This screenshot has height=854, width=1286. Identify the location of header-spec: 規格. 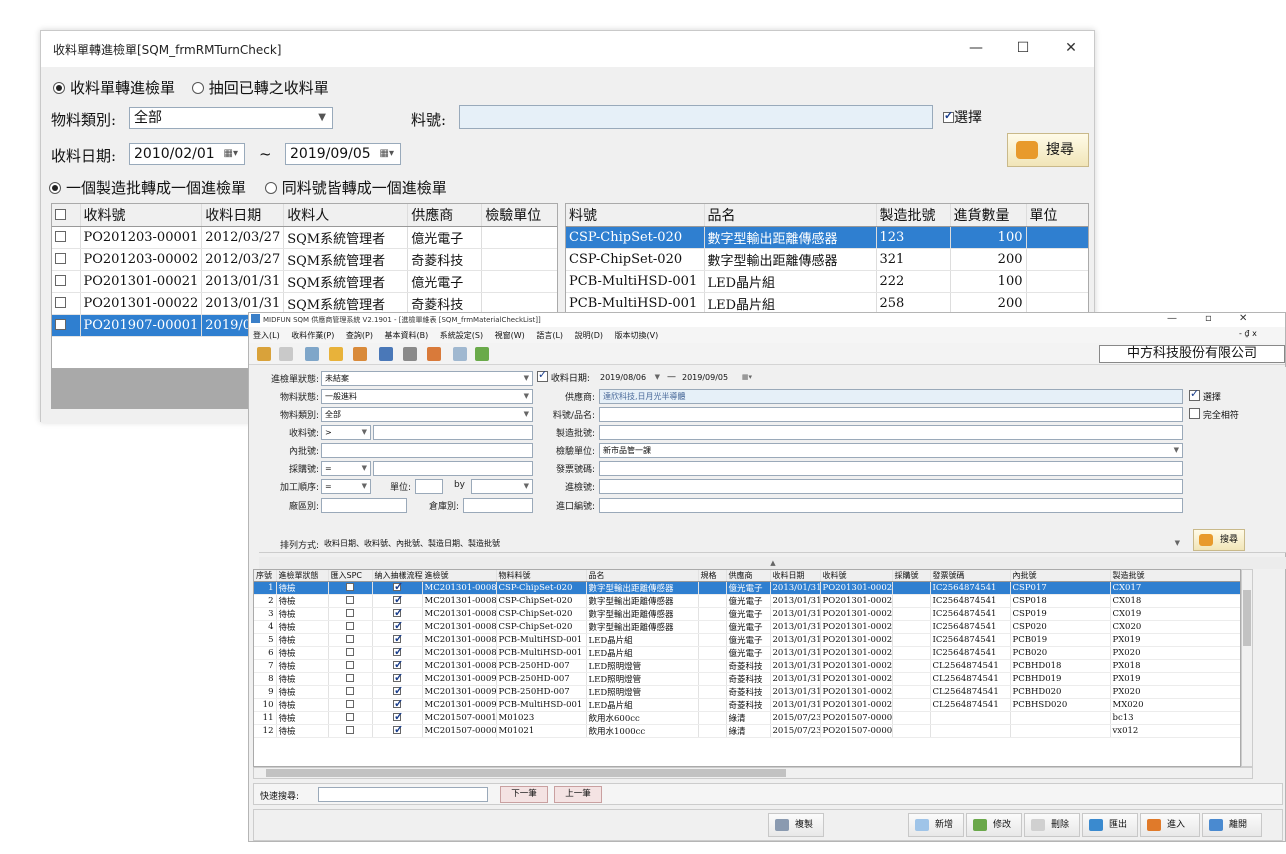
(712, 576).